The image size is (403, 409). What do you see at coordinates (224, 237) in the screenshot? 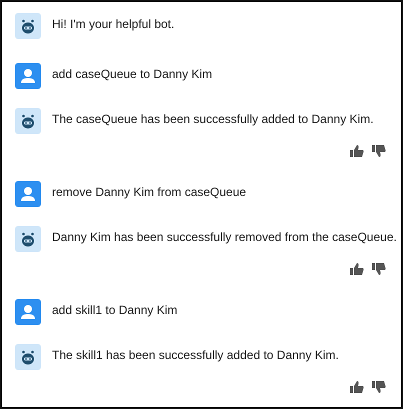
I see `message-text: Danny Kim has been successfully removed from the caseQueue.` at bounding box center [224, 237].